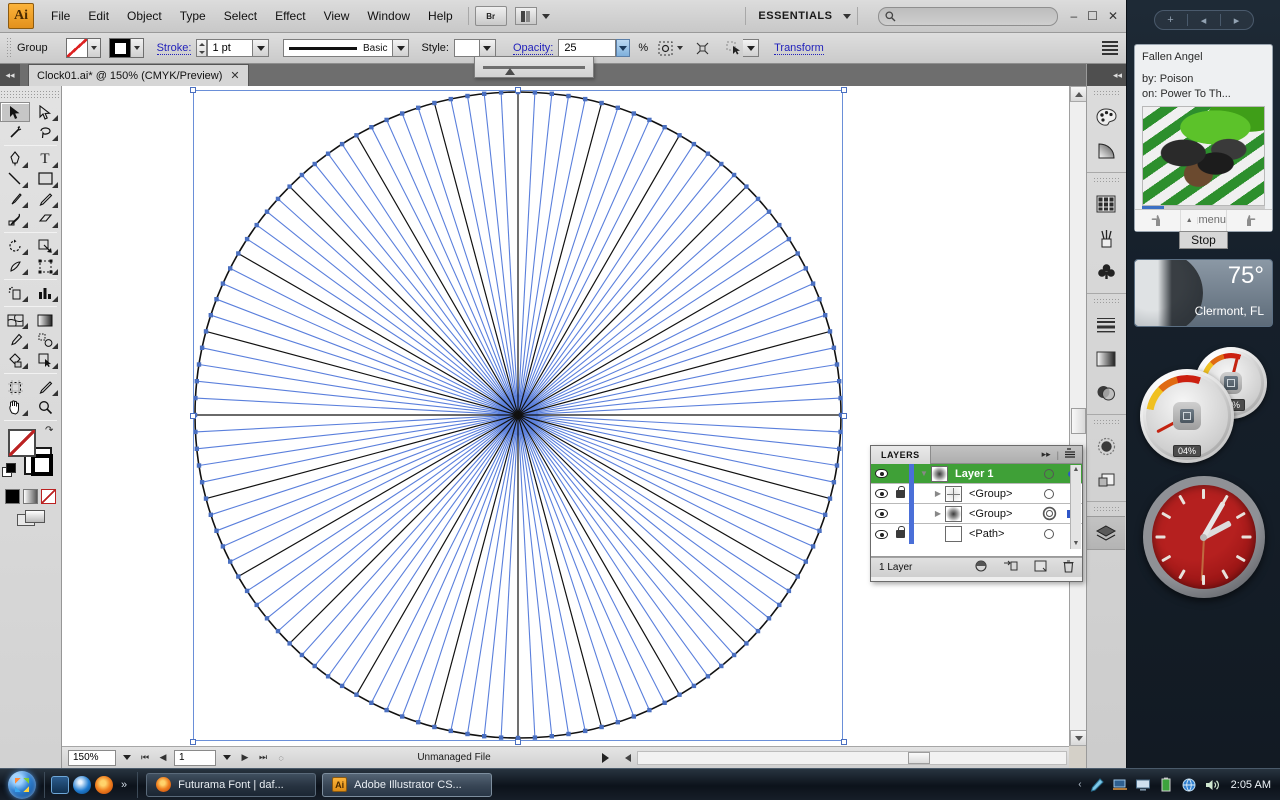 The width and height of the screenshot is (1280, 800). Describe the element at coordinates (844, 742) in the screenshot. I see `bbox-handle-br` at that location.